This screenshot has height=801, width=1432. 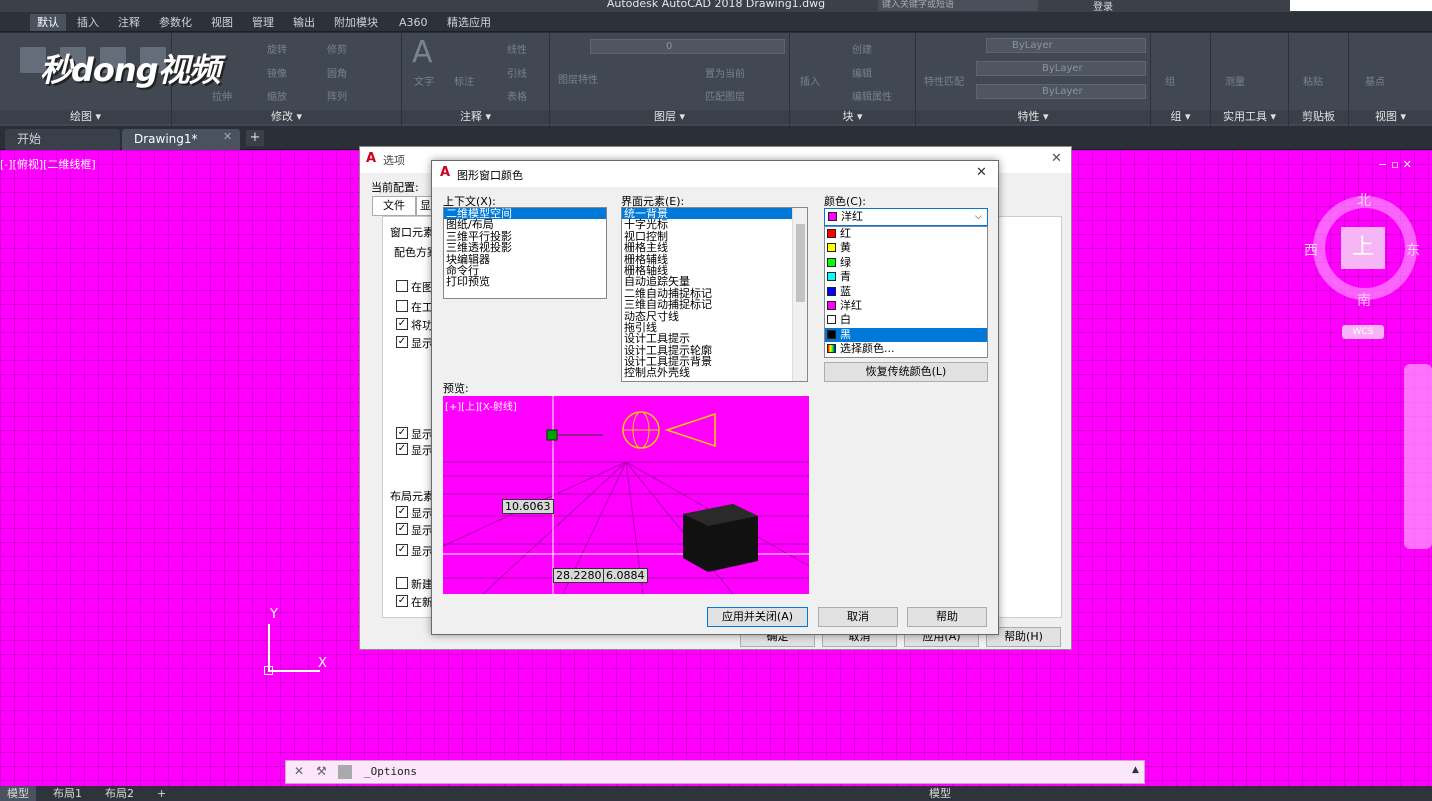 I want to click on list-item: 控制点外壳线, so click(x=714, y=373).